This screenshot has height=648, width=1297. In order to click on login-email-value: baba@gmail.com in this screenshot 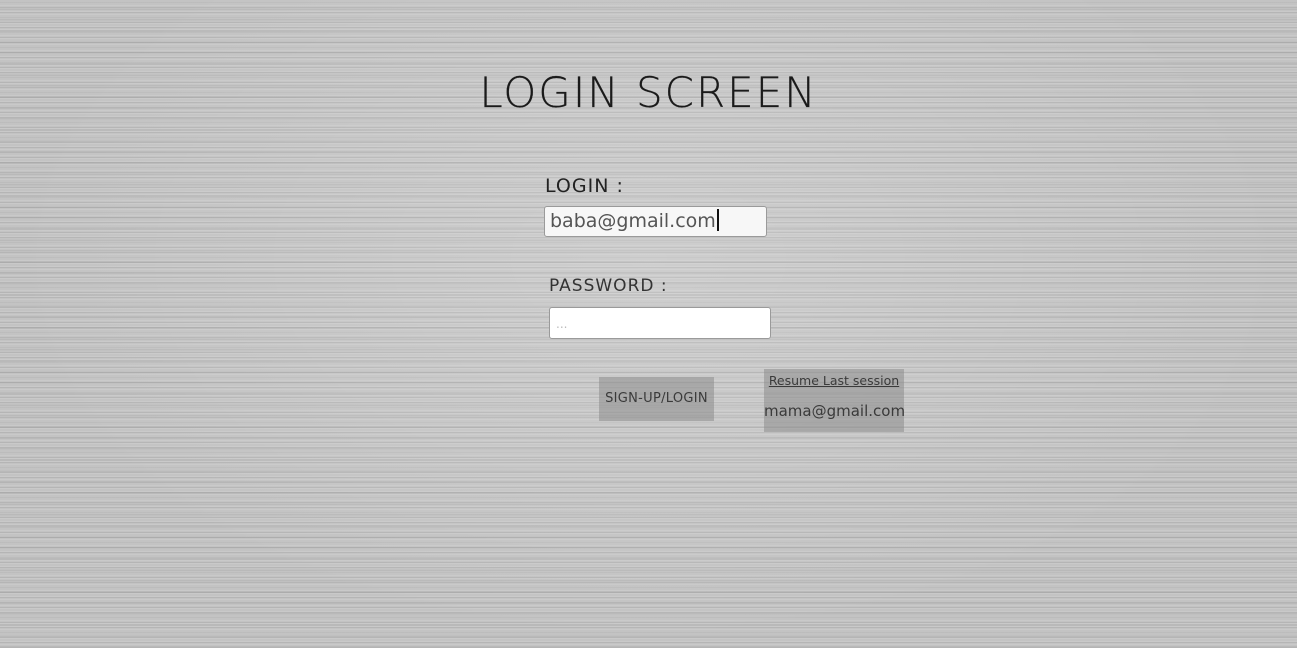, I will do `click(633, 221)`.